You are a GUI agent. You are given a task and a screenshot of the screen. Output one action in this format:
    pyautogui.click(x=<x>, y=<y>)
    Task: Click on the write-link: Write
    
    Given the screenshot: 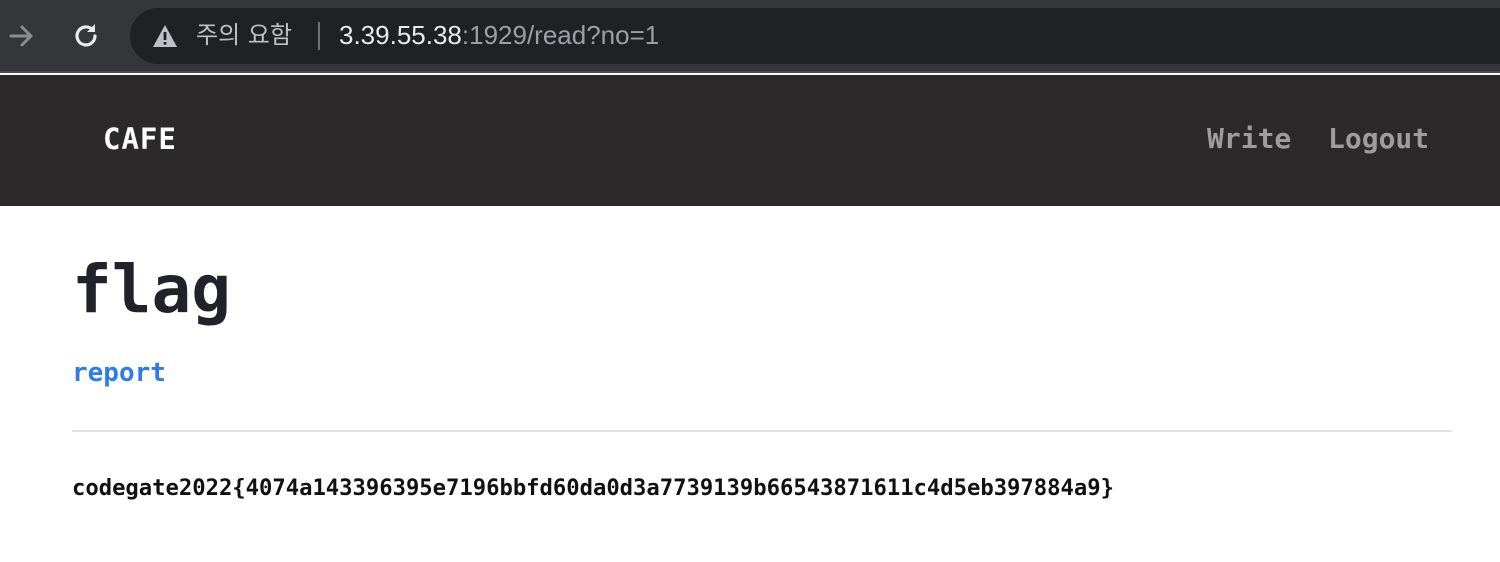 What is the action you would take?
    pyautogui.click(x=1249, y=138)
    